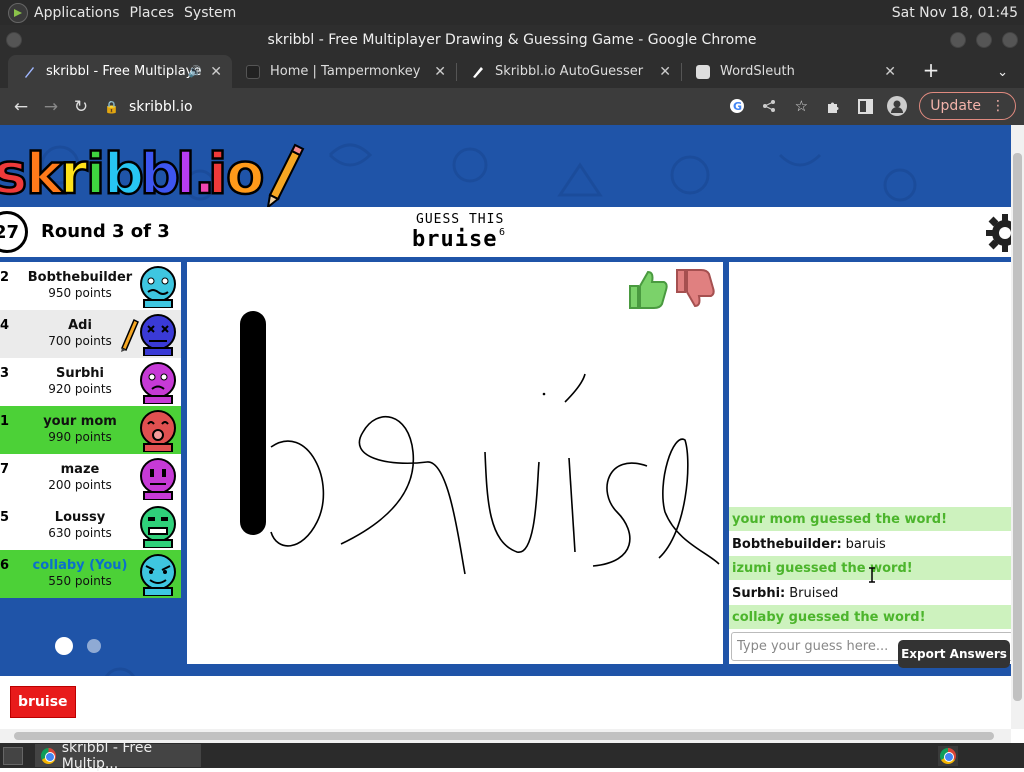 The image size is (1024, 772). I want to click on share-icon, so click(769, 106).